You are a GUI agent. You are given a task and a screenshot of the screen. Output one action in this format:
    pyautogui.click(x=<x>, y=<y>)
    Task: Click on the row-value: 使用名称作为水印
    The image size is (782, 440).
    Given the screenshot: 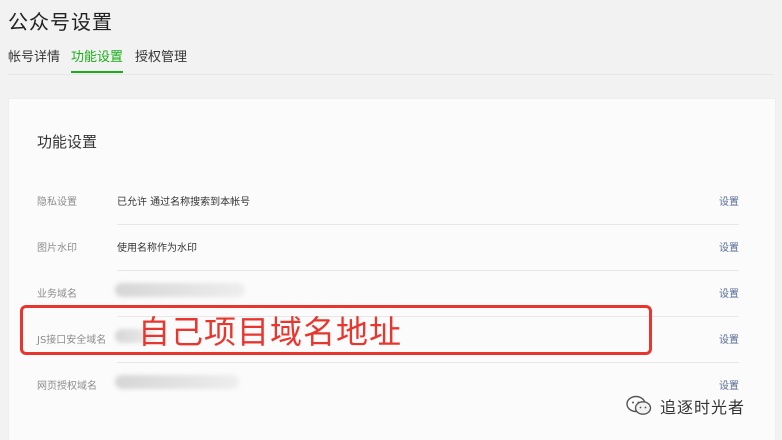 What is the action you would take?
    pyautogui.click(x=157, y=248)
    